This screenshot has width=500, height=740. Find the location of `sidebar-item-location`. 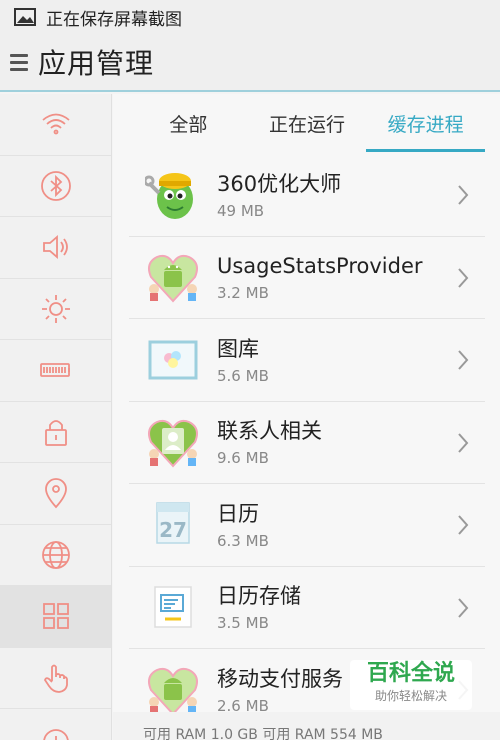

sidebar-item-location is located at coordinates (55, 494).